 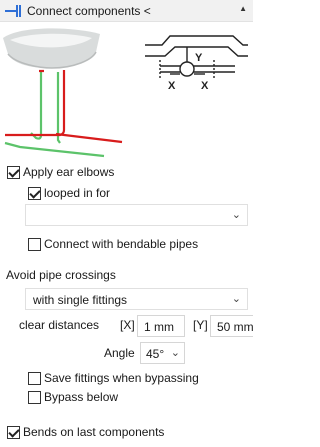 What do you see at coordinates (13, 172) in the screenshot?
I see `apply-ear-elbows-checkbox` at bounding box center [13, 172].